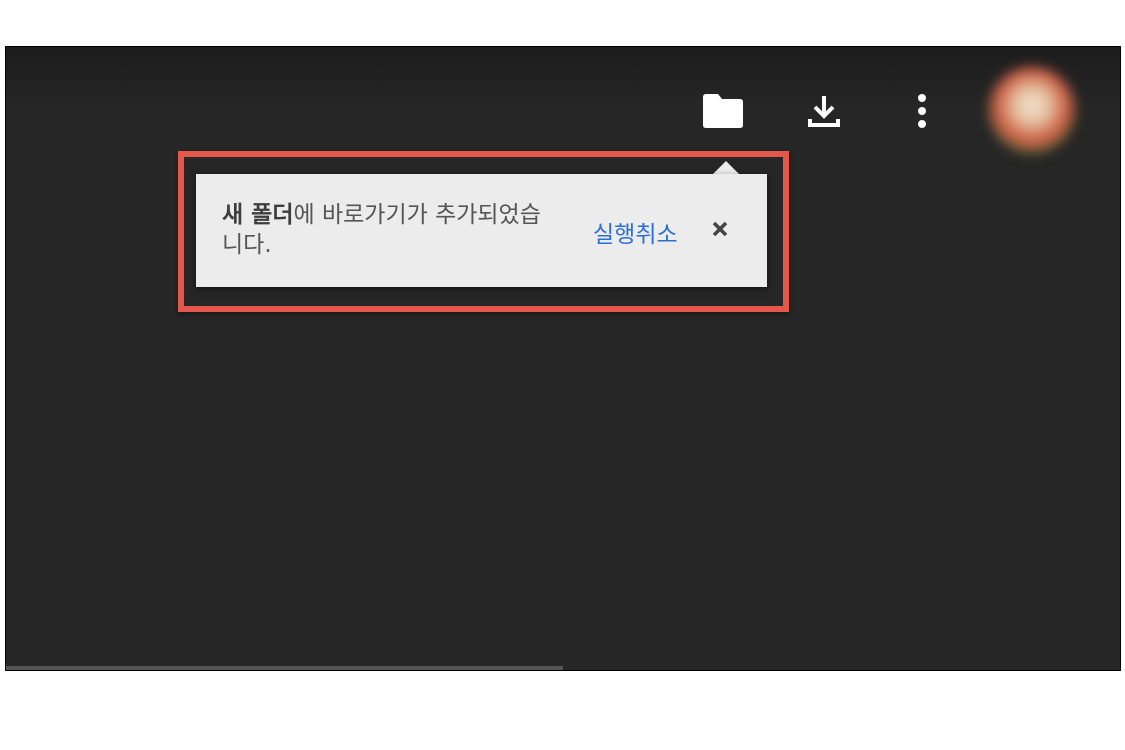 The height and width of the screenshot is (750, 1125). Describe the element at coordinates (284, 668) in the screenshot. I see `progress-fill` at that location.